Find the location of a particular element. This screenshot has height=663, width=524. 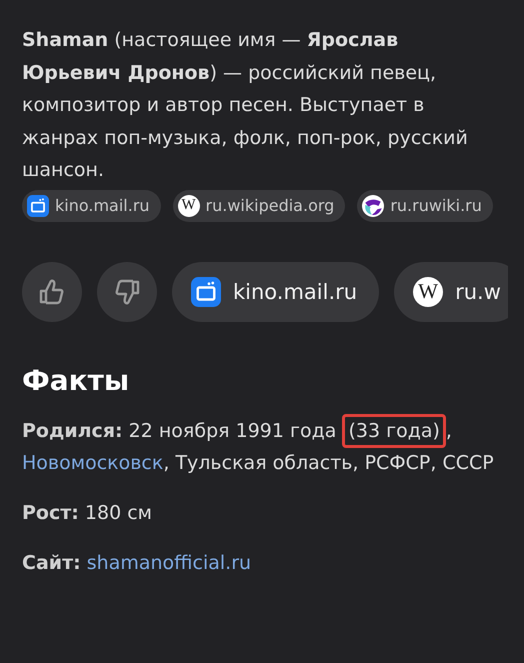

fact-value: 180 см is located at coordinates (118, 513).